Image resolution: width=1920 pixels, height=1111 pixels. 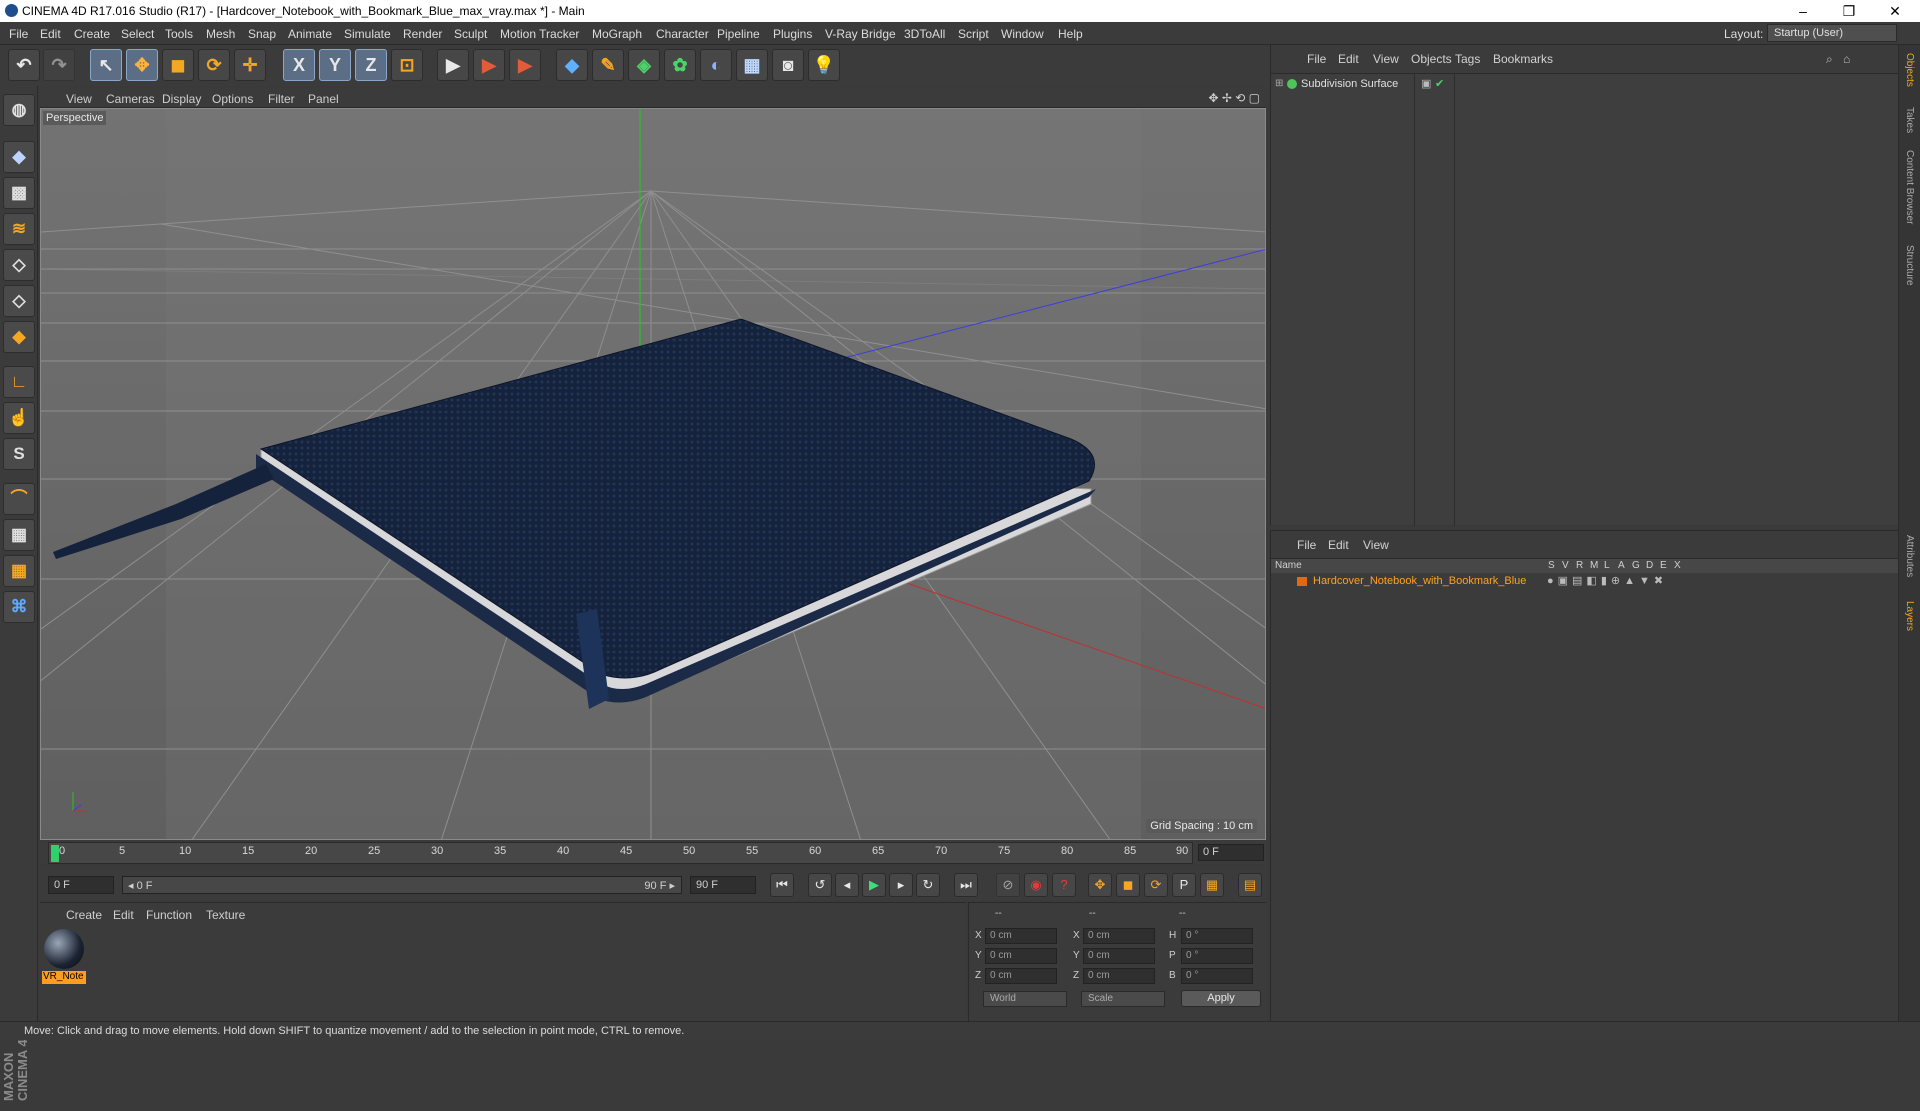 What do you see at coordinates (1231, 852) in the screenshot?
I see `current-frame-field: 0 F` at bounding box center [1231, 852].